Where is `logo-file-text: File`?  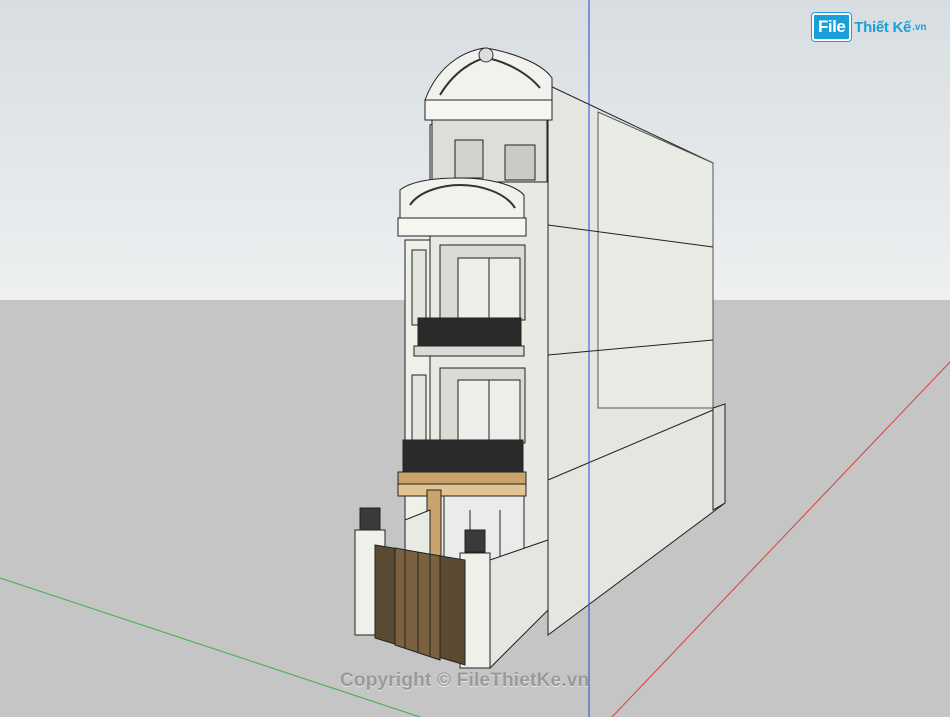 logo-file-text: File is located at coordinates (832, 27).